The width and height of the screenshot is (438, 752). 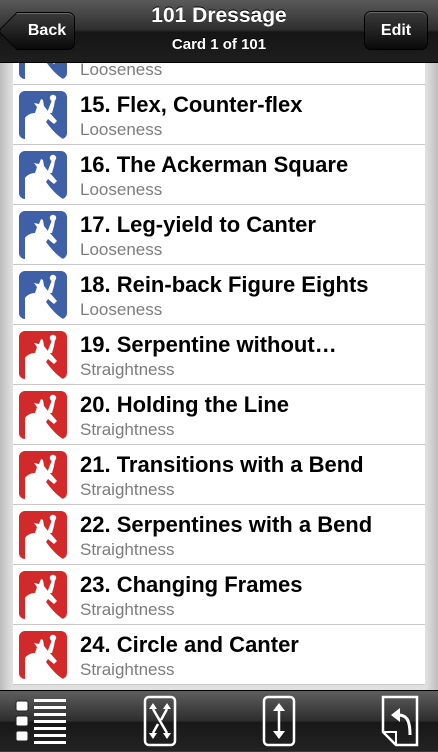 I want to click on list-item: 19. Serpentine without… Straightness, so click(x=219, y=355).